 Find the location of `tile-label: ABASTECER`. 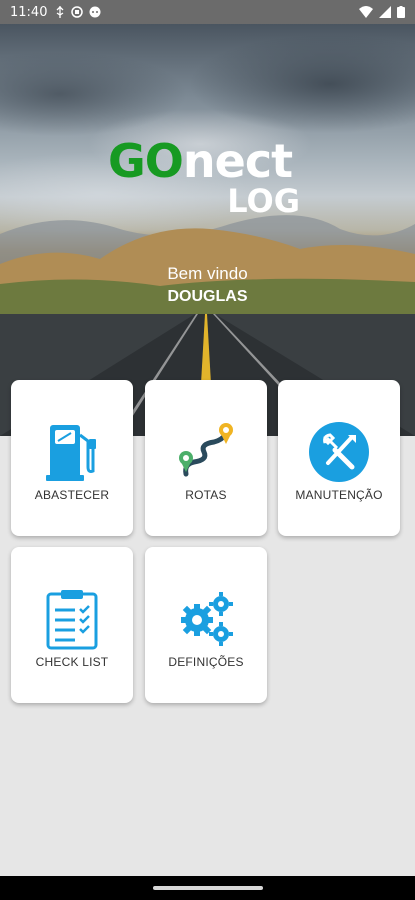

tile-label: ABASTECER is located at coordinates (72, 495).